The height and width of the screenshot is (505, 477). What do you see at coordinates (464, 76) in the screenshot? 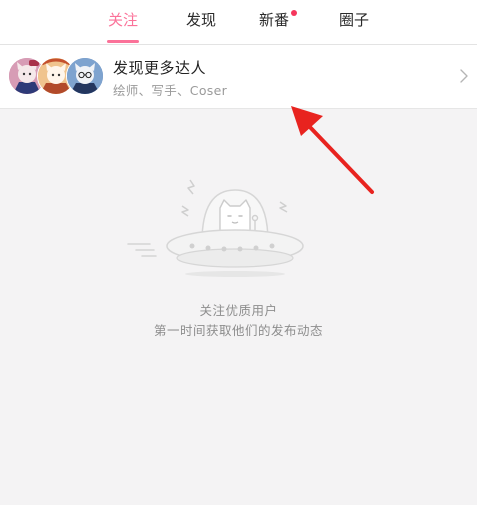
I see `chevron-right-icon` at bounding box center [464, 76].